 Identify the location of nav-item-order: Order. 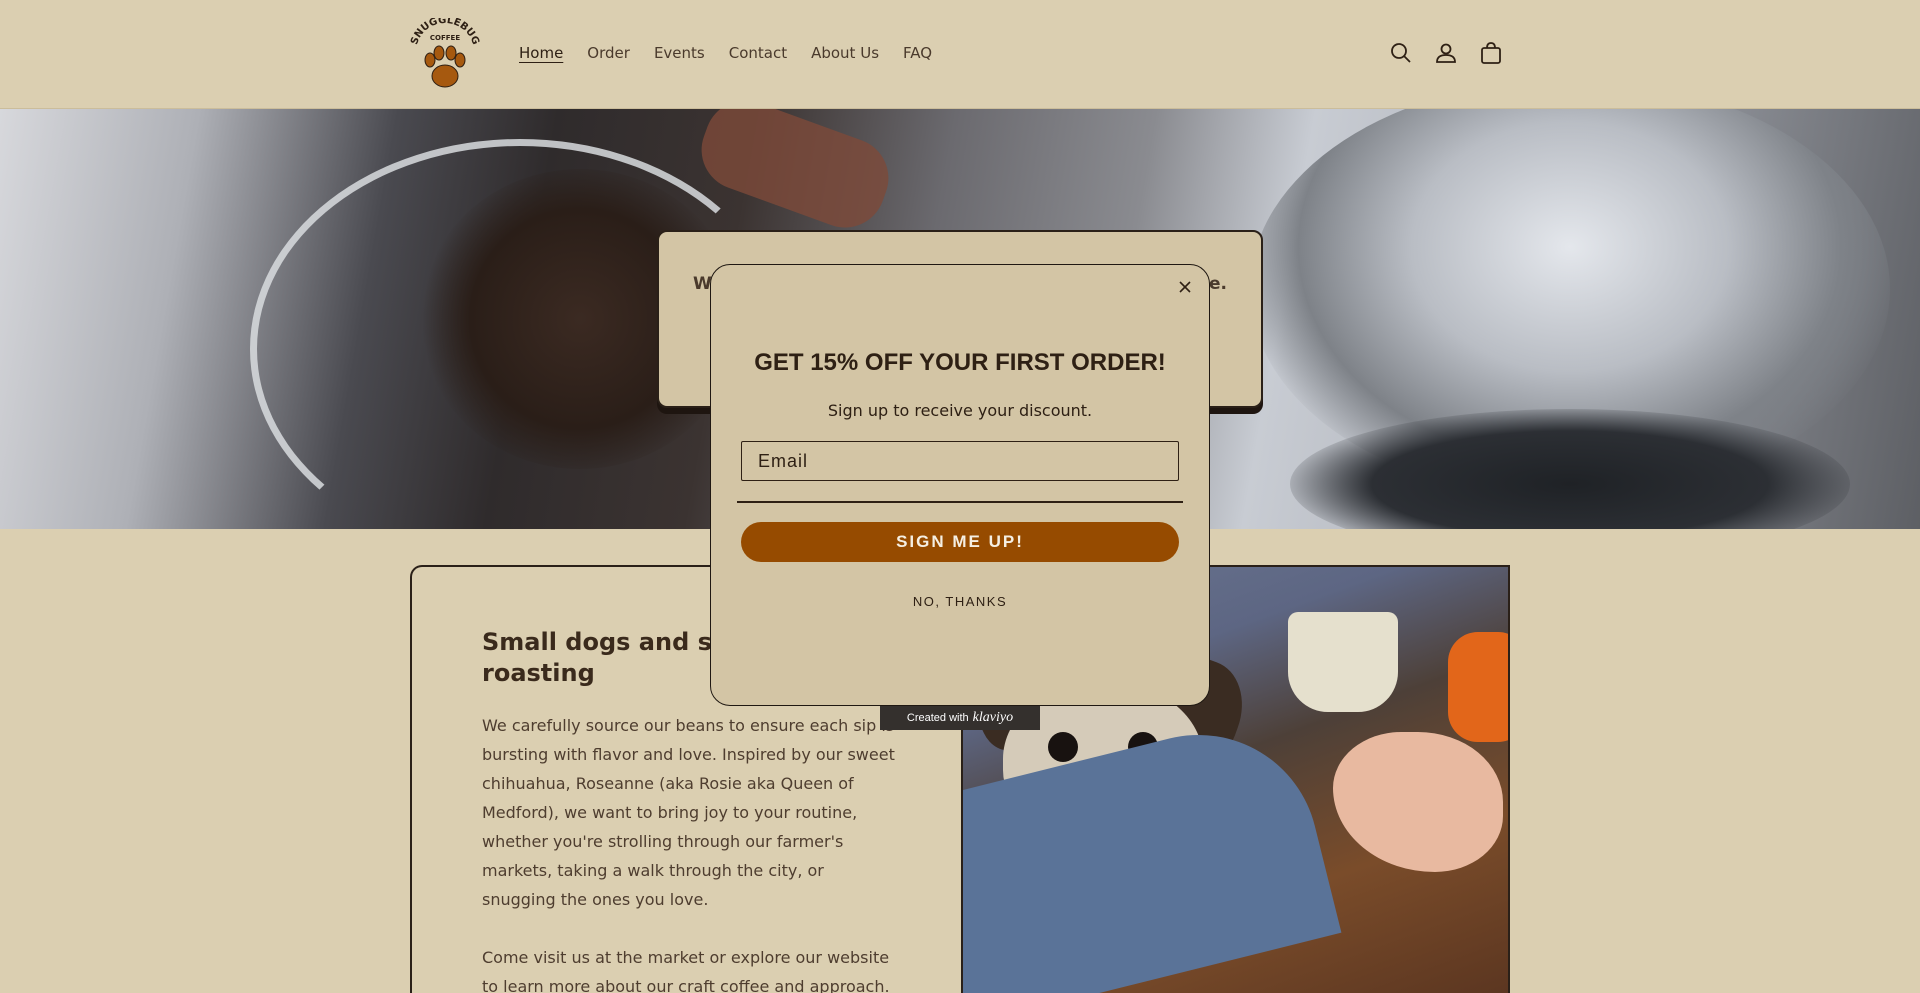
(608, 53).